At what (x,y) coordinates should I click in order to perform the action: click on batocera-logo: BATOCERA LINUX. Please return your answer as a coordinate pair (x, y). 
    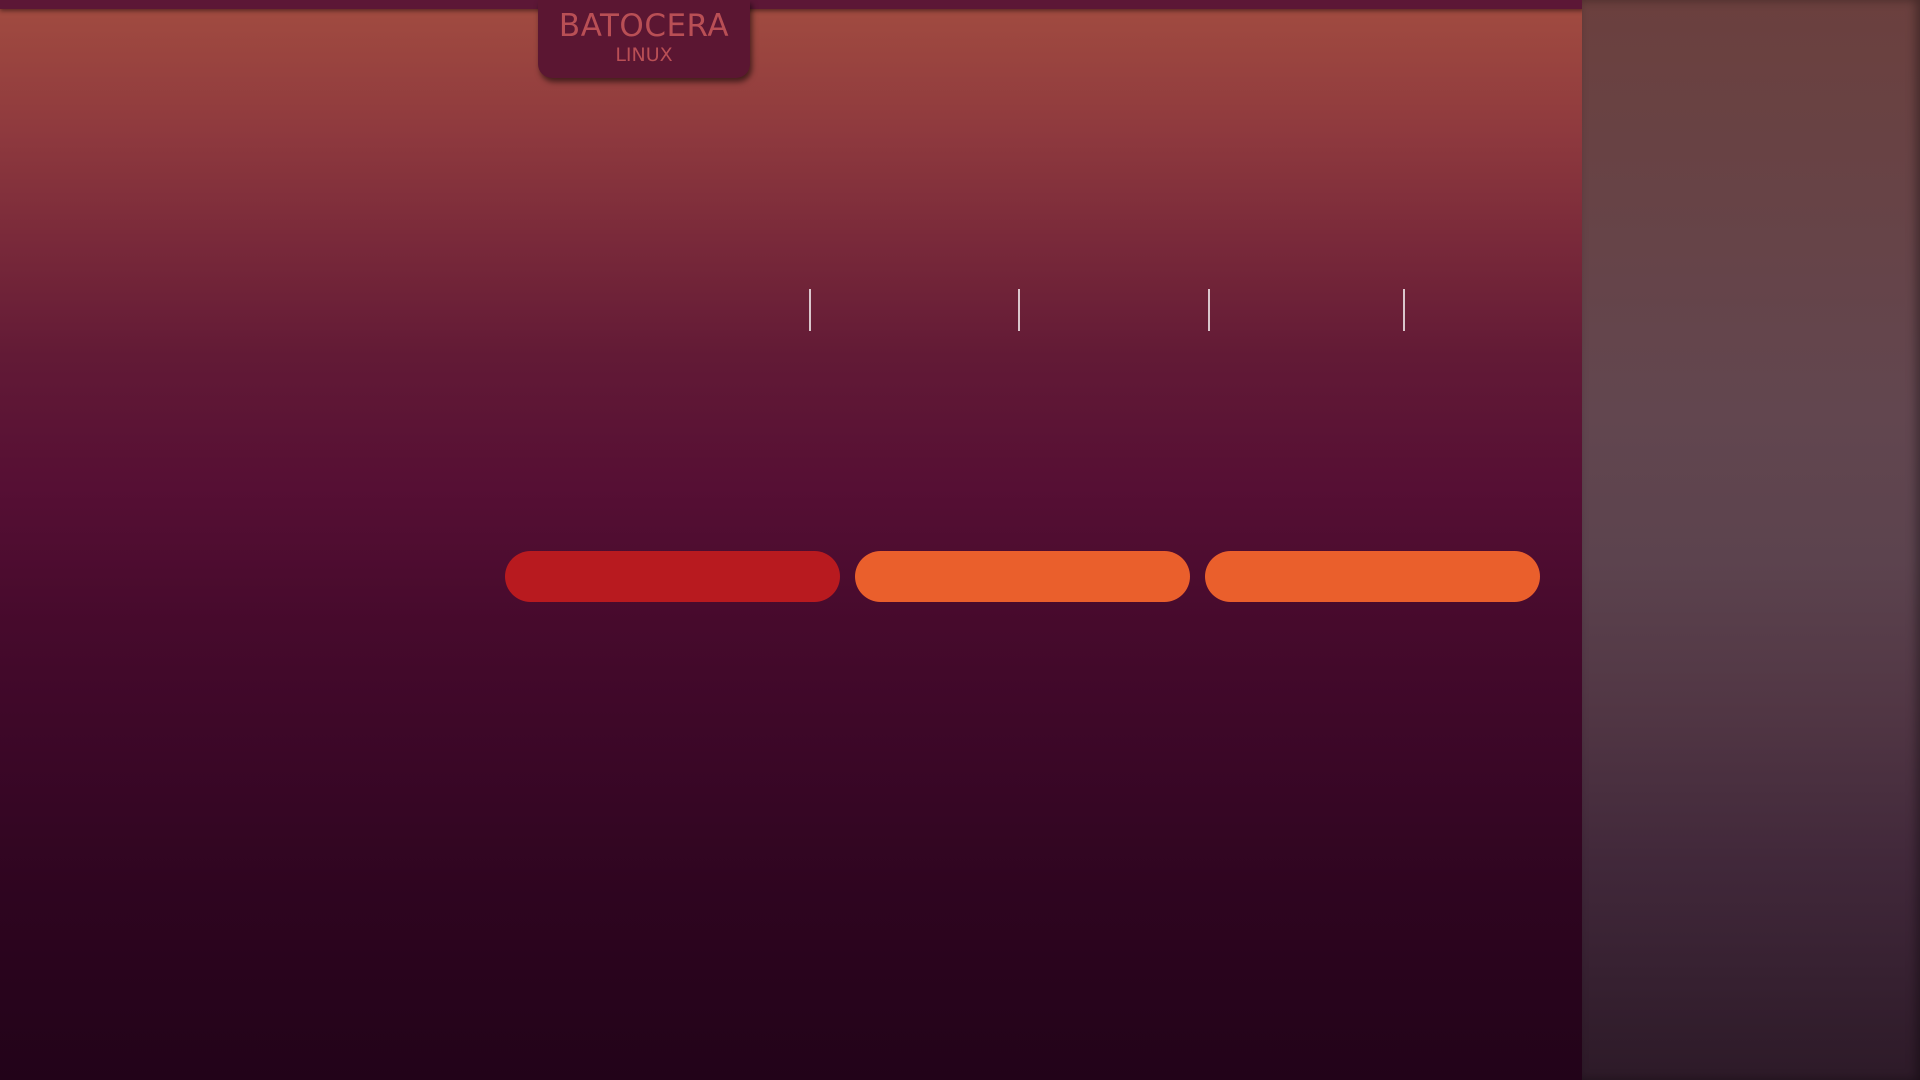
    Looking at the image, I should click on (644, 39).